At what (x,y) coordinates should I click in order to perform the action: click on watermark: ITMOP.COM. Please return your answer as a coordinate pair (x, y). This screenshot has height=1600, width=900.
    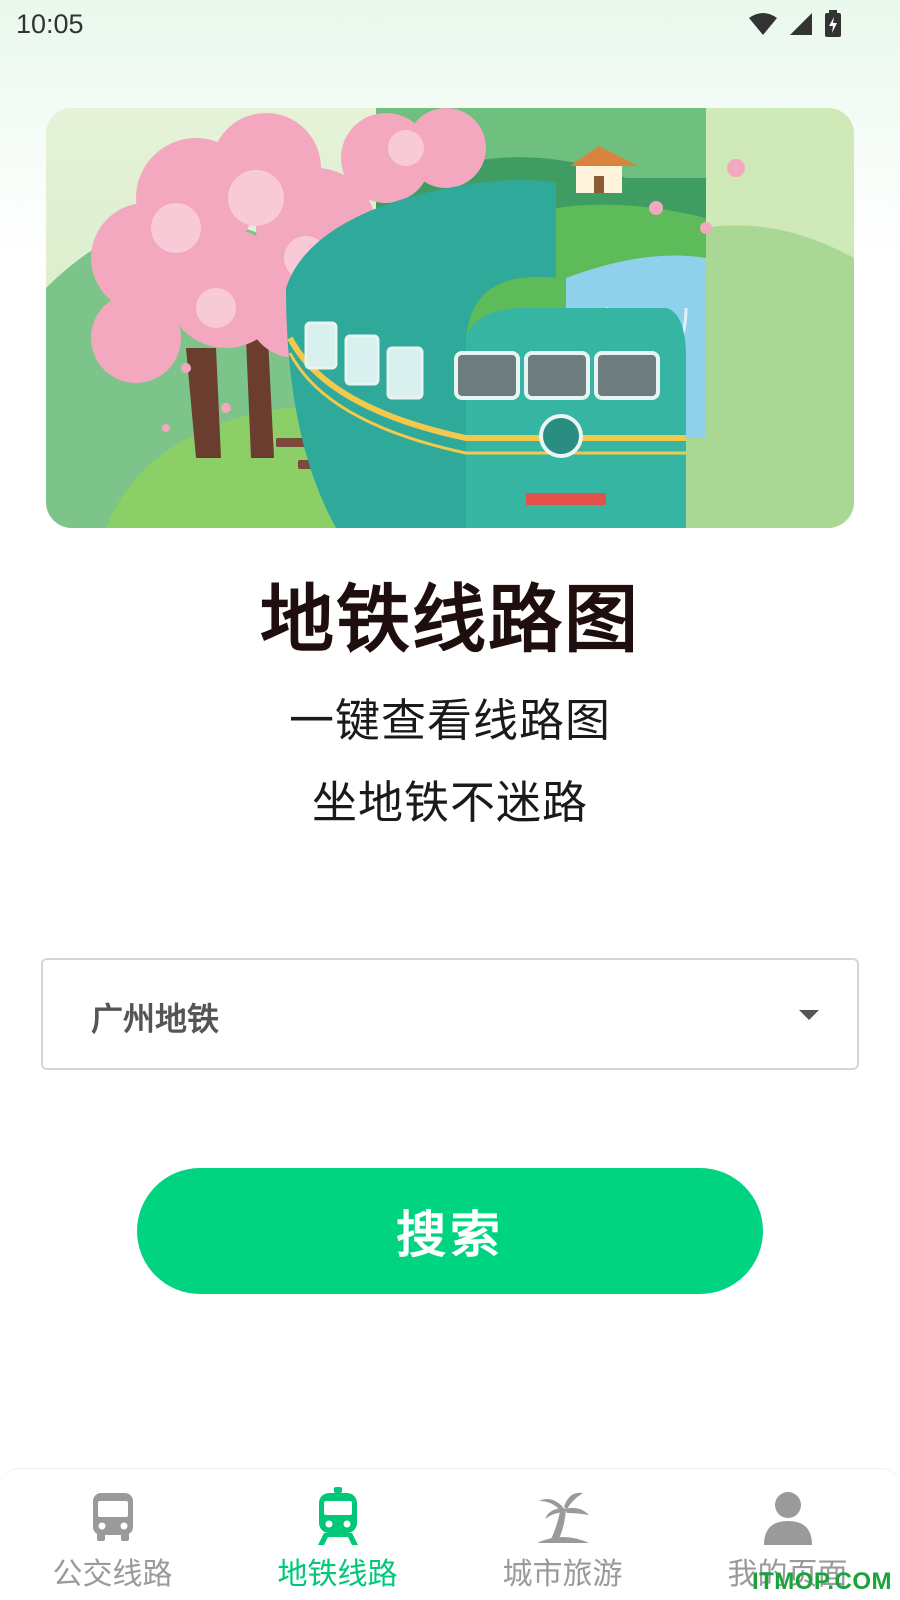
    Looking at the image, I should click on (821, 1581).